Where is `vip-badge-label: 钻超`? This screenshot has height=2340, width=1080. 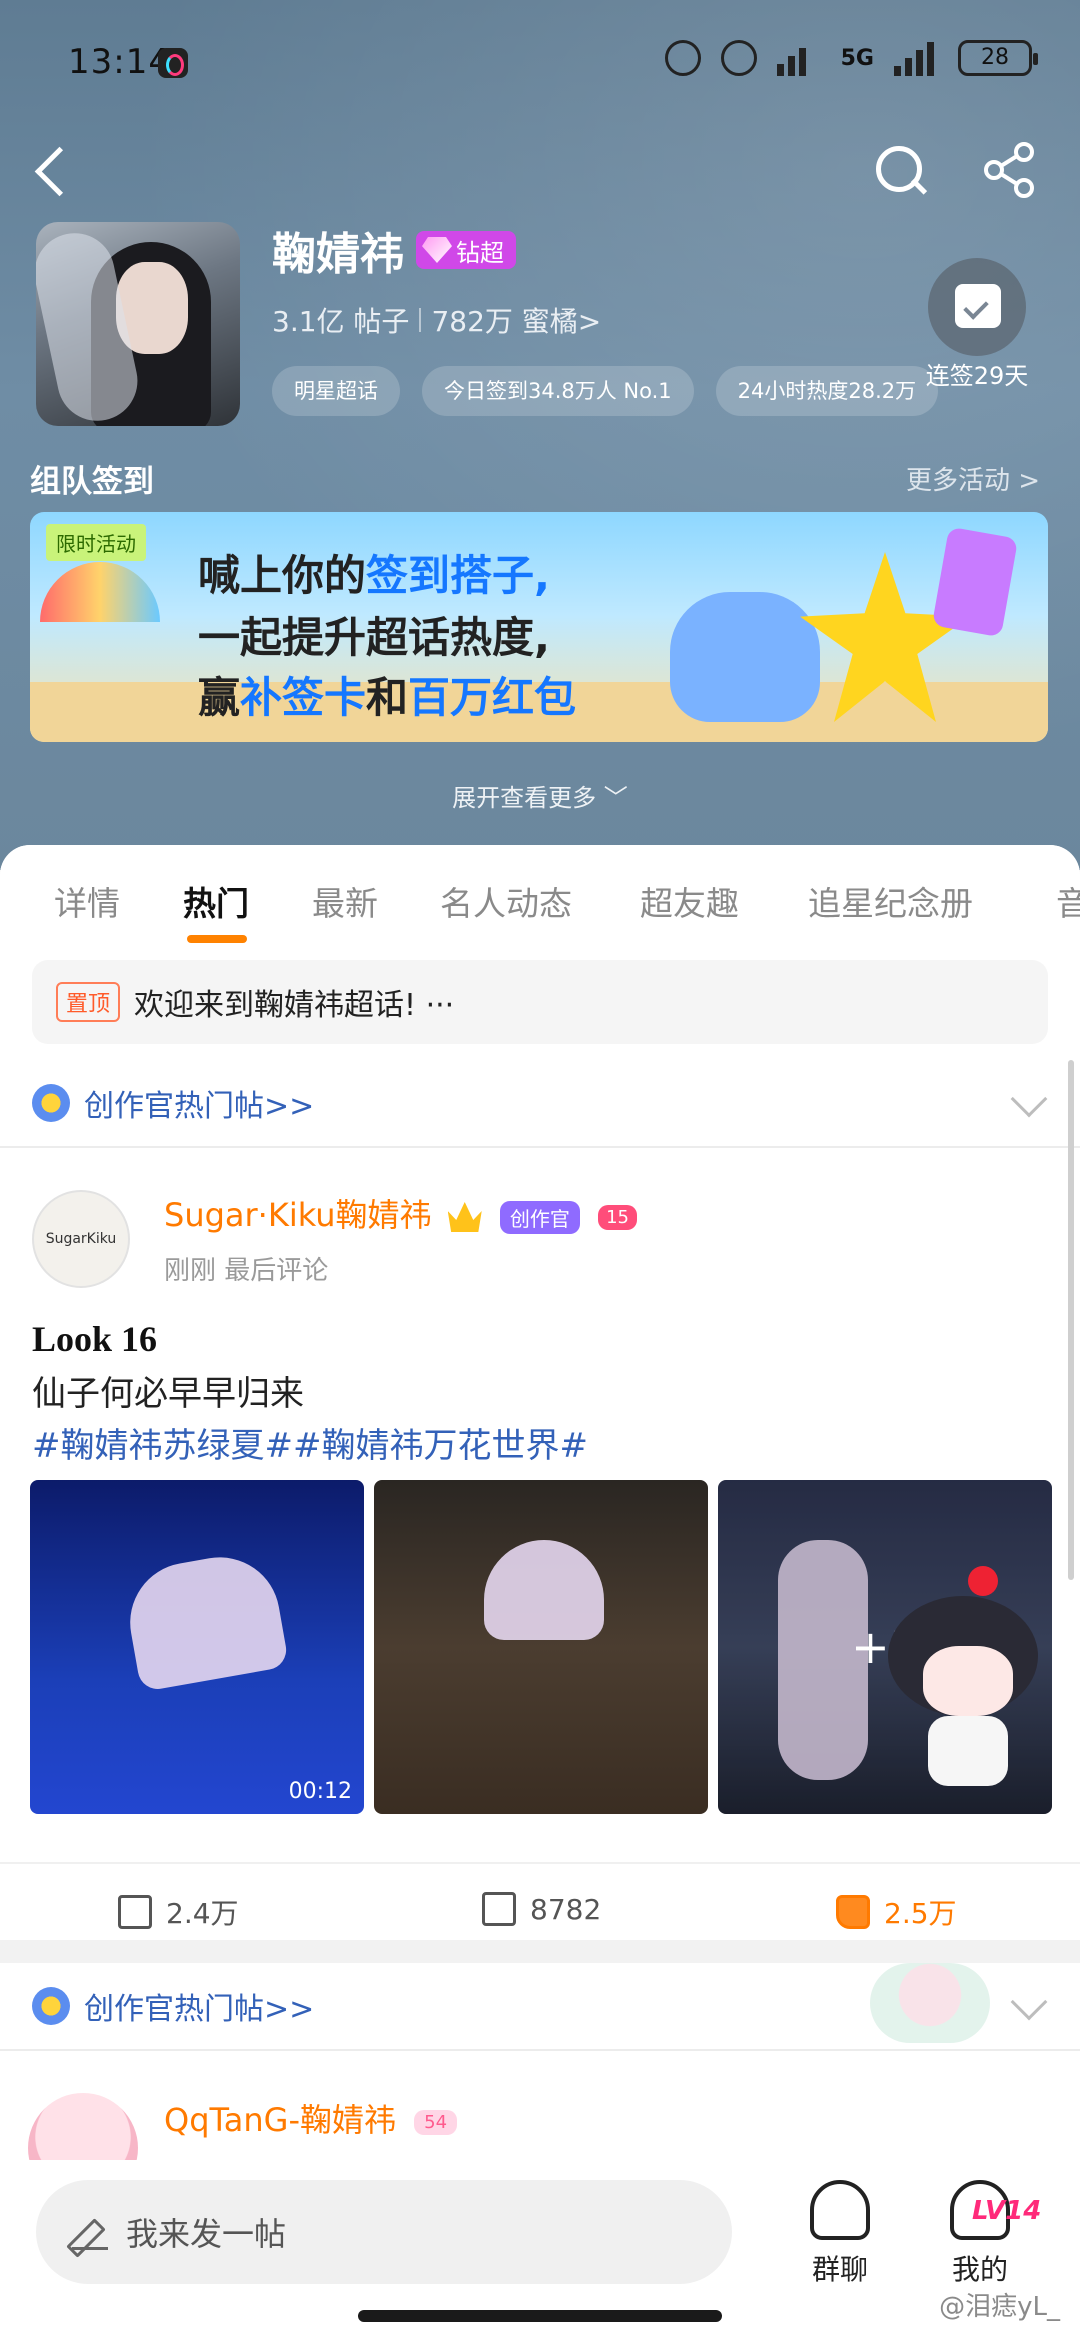 vip-badge-label: 钻超 is located at coordinates (480, 252).